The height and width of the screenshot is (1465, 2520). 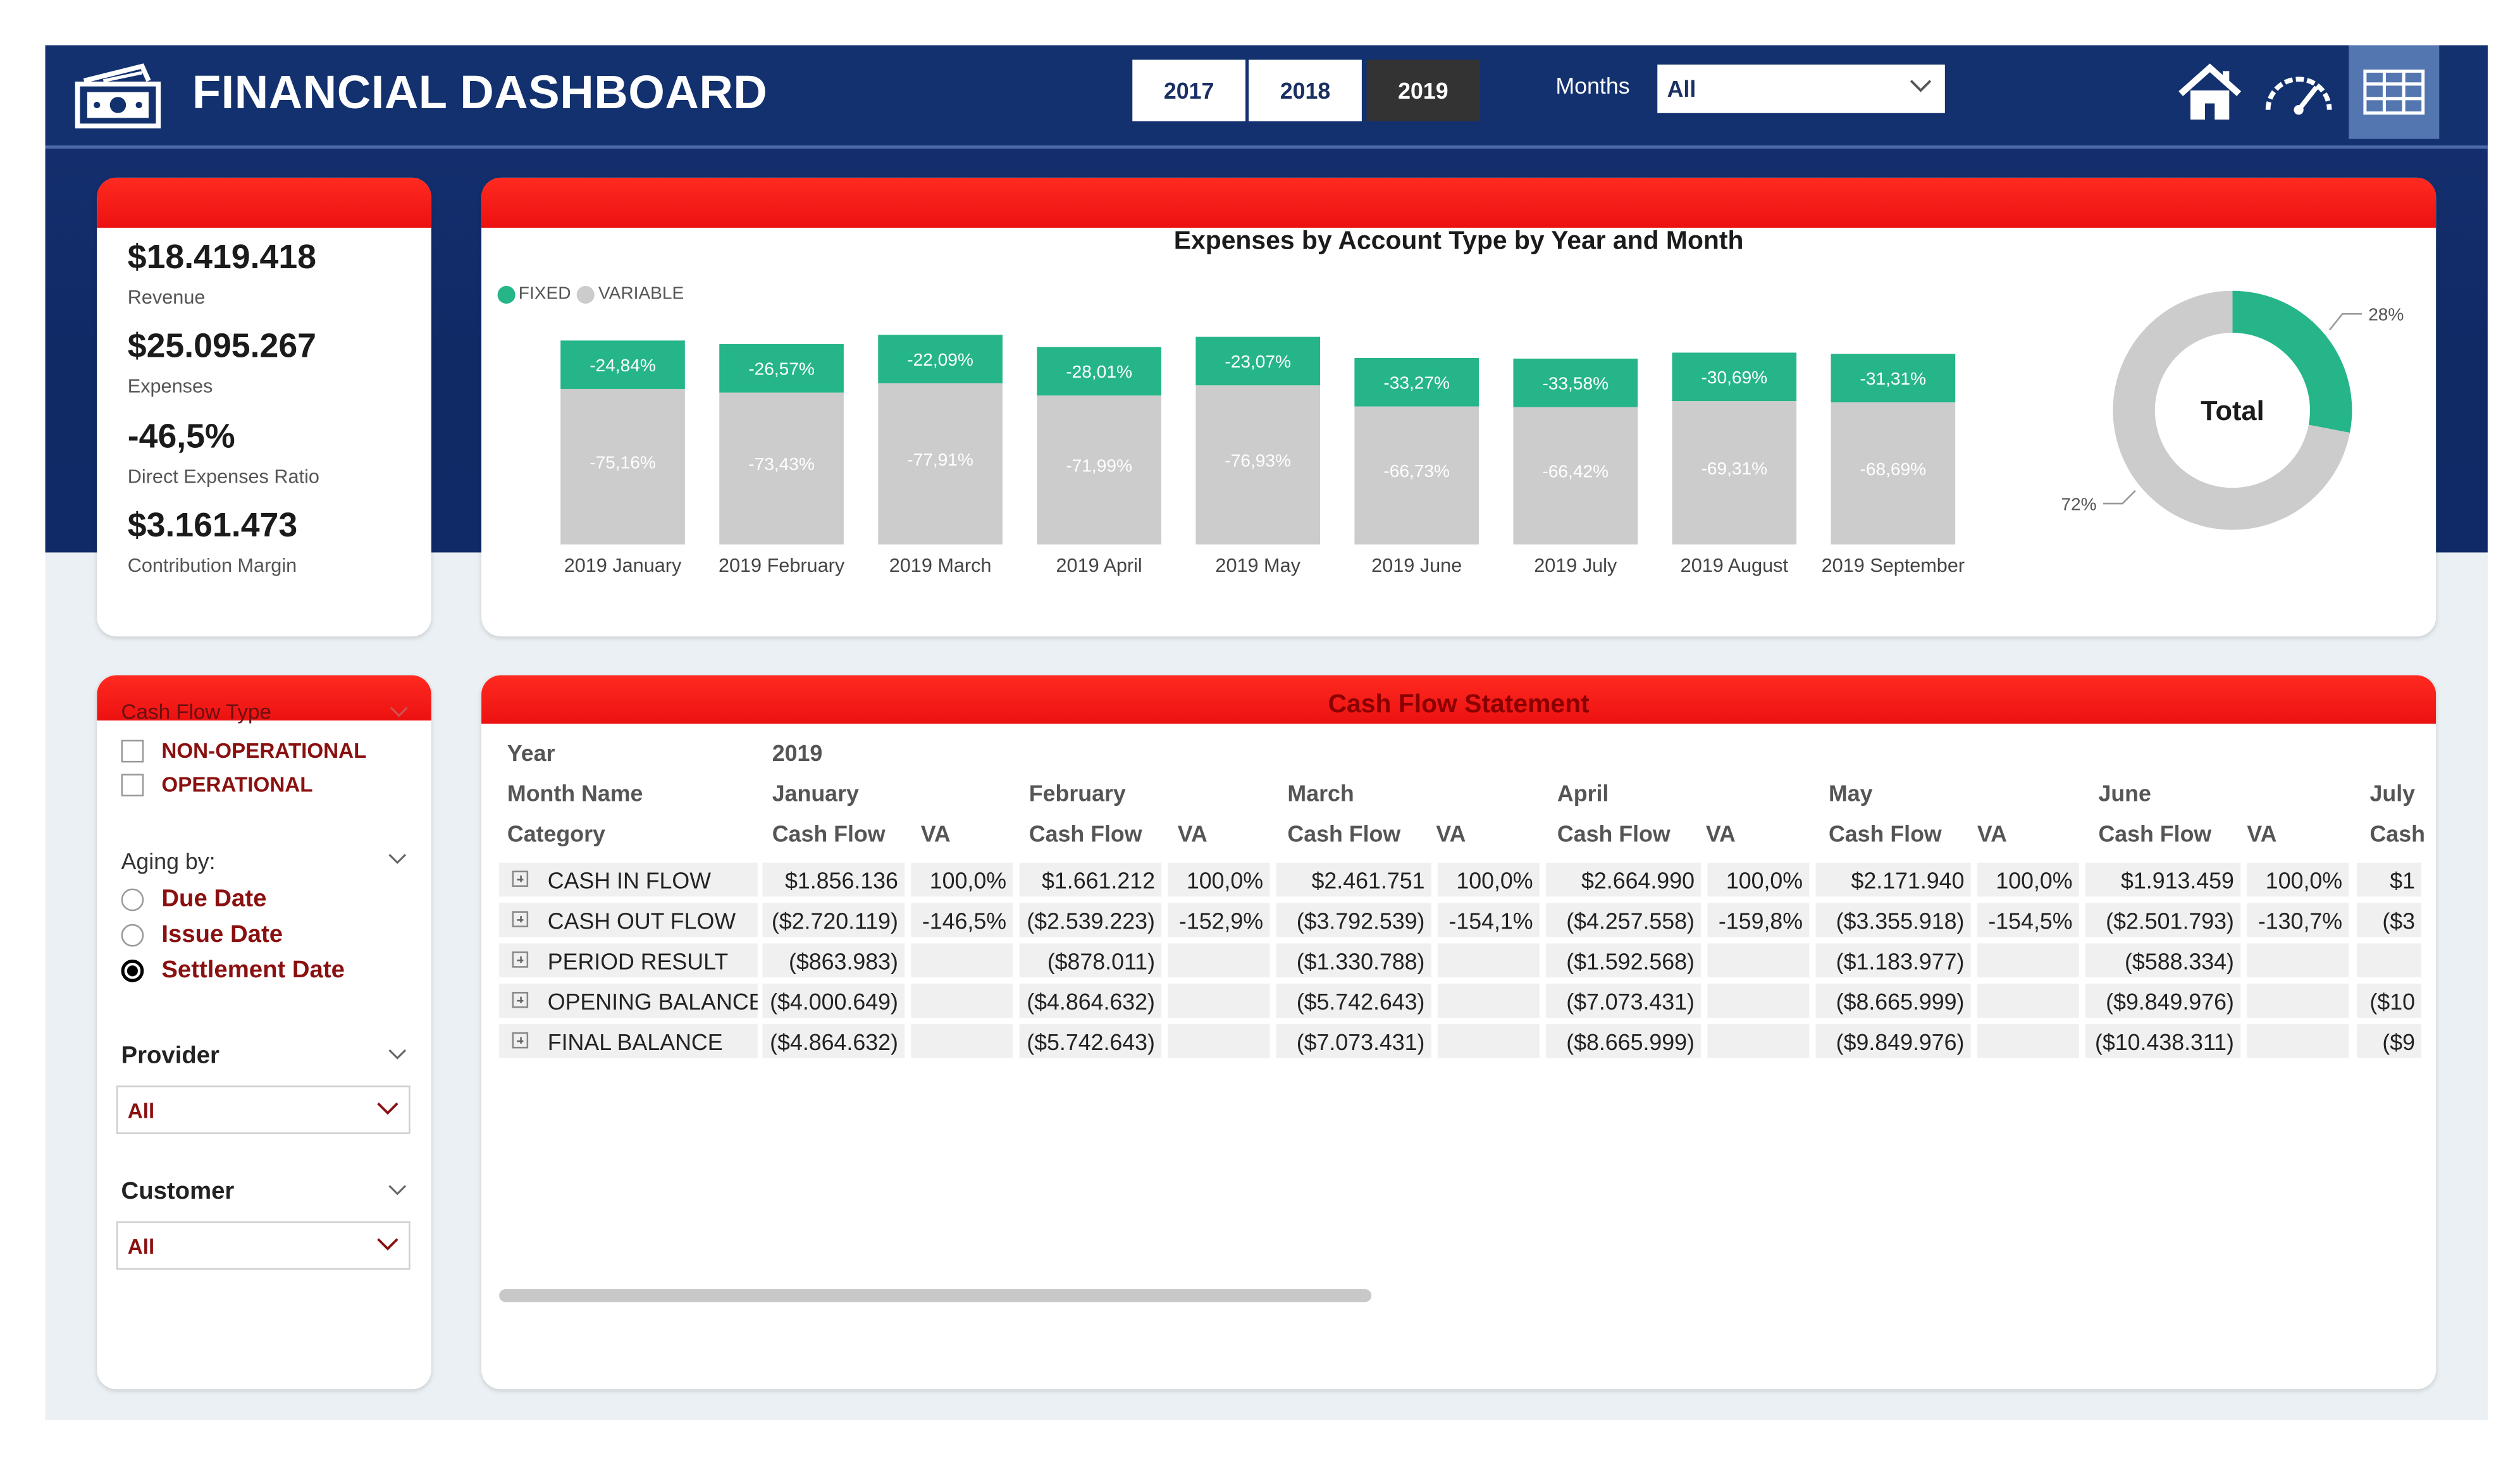 I want to click on months-dropdown: All, so click(x=1801, y=89).